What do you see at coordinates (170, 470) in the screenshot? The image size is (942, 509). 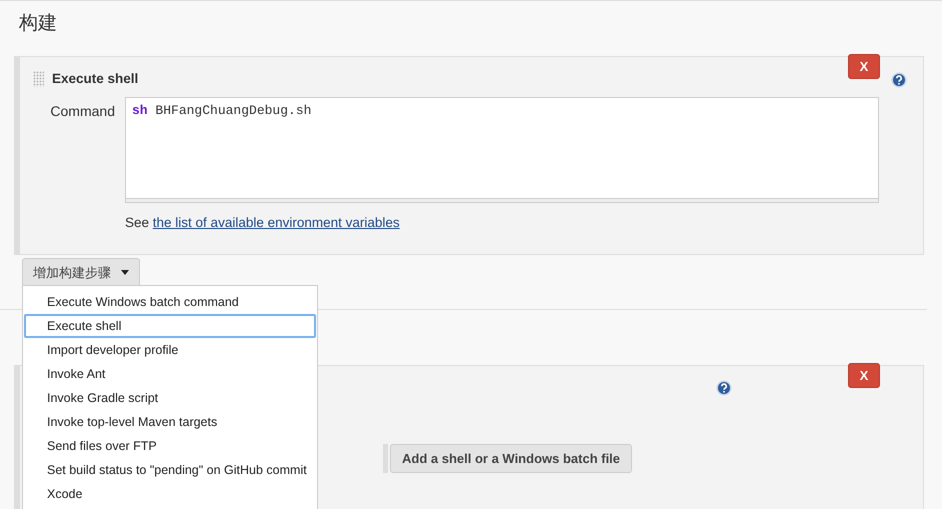 I see `menu-item: Set build status to "pending" on GitHub commit` at bounding box center [170, 470].